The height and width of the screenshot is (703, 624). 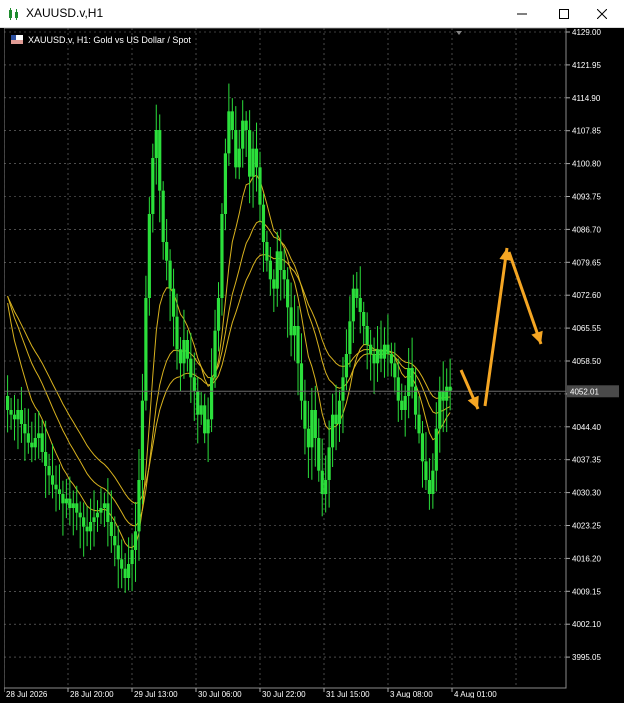 I want to click on y-tick-label: 4002.10, so click(x=586, y=624).